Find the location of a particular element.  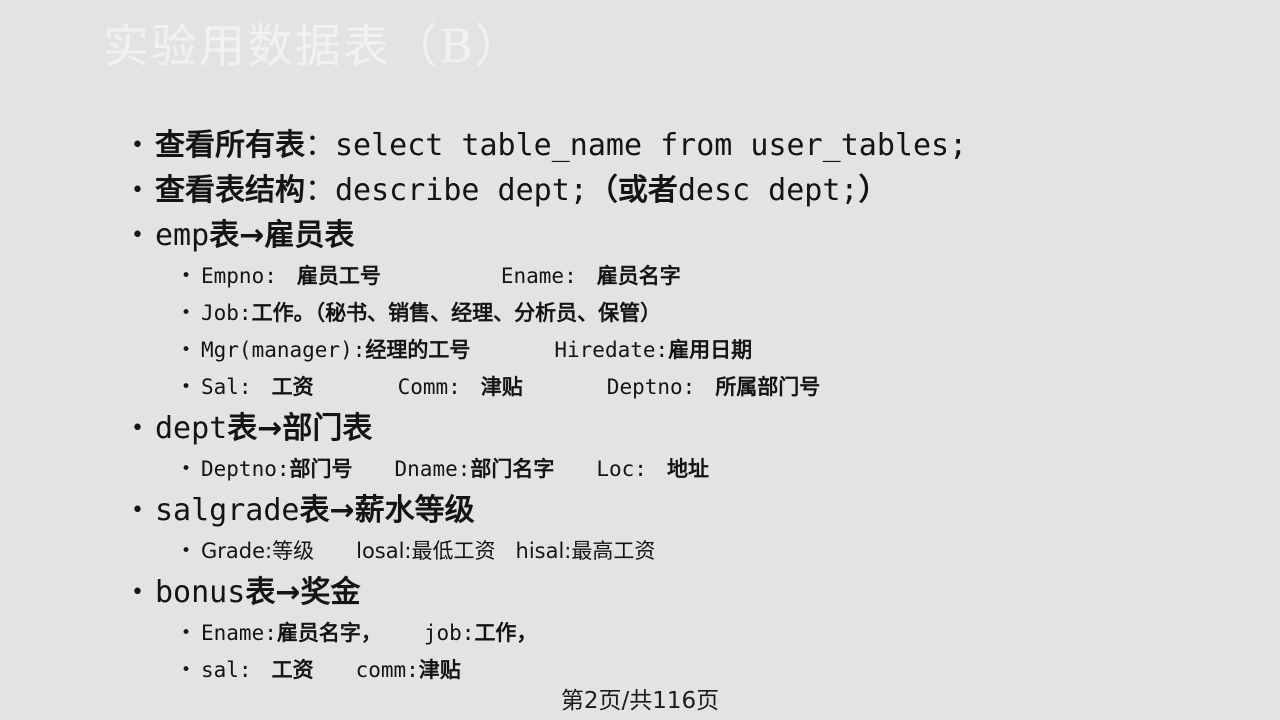

job-meaning: 工作。 is located at coordinates (283, 313).